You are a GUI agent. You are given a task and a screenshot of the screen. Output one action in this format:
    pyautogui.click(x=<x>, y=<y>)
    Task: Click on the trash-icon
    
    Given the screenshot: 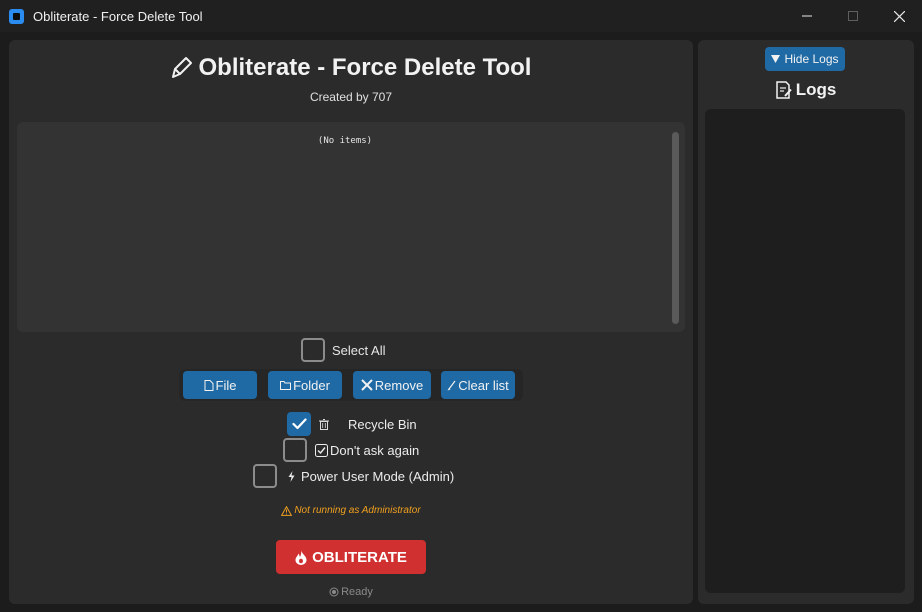 What is the action you would take?
    pyautogui.click(x=324, y=424)
    